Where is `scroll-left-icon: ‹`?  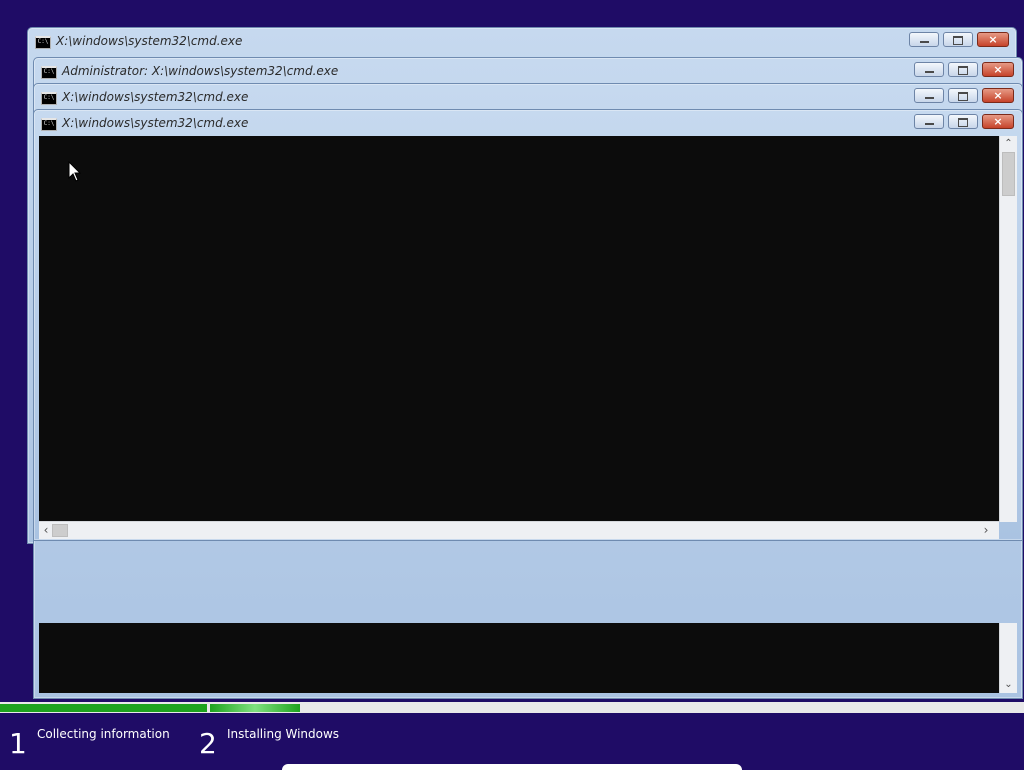 scroll-left-icon: ‹ is located at coordinates (46, 530).